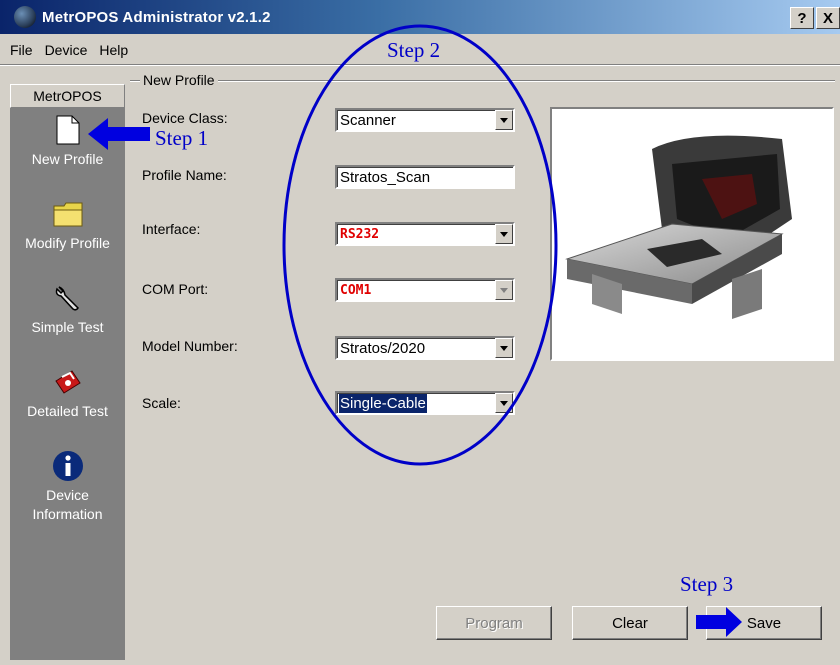 This screenshot has width=840, height=665. Describe the element at coordinates (68, 466) in the screenshot. I see `info-icon` at that location.